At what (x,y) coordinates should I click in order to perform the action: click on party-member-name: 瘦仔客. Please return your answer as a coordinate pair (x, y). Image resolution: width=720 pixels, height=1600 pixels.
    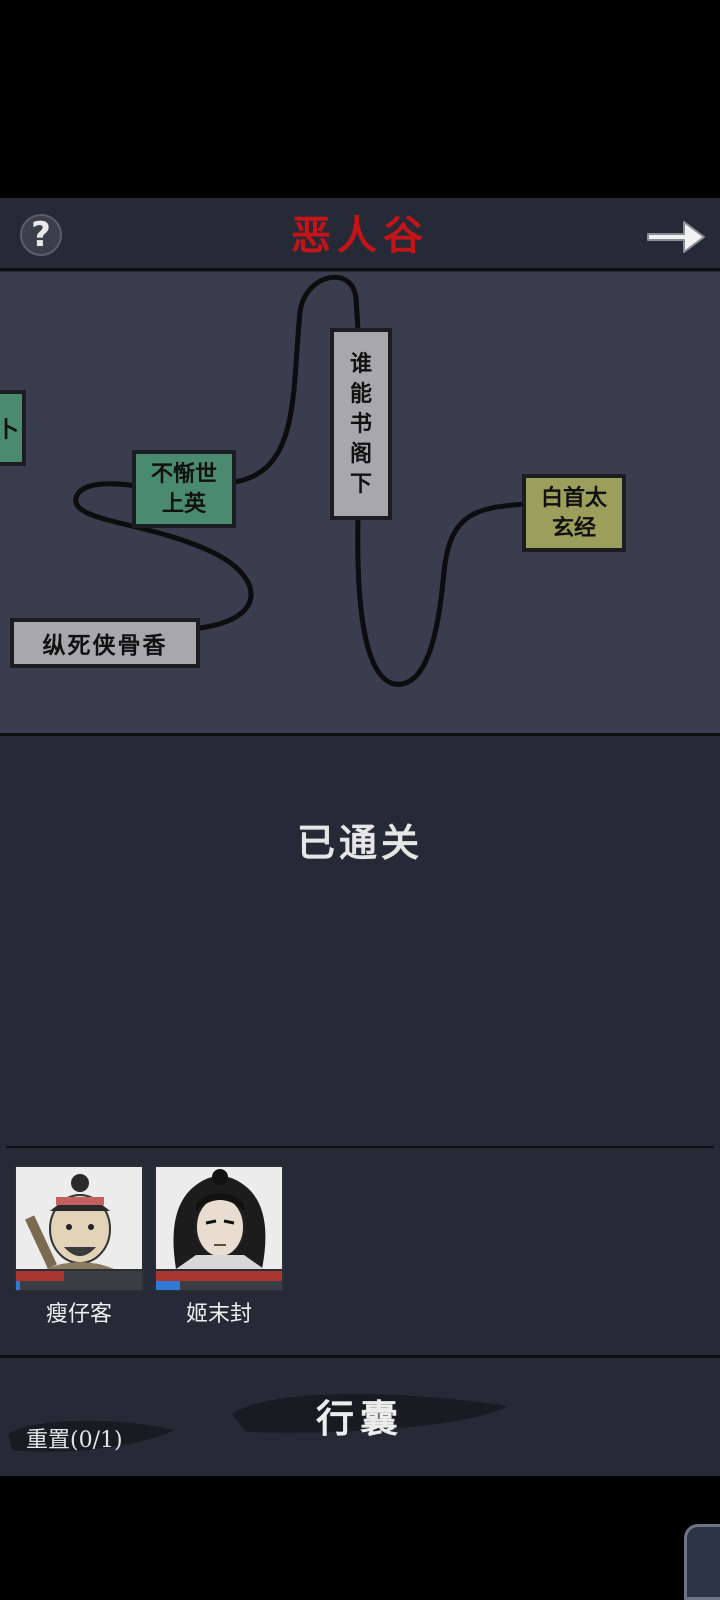
    Looking at the image, I should click on (78, 1314).